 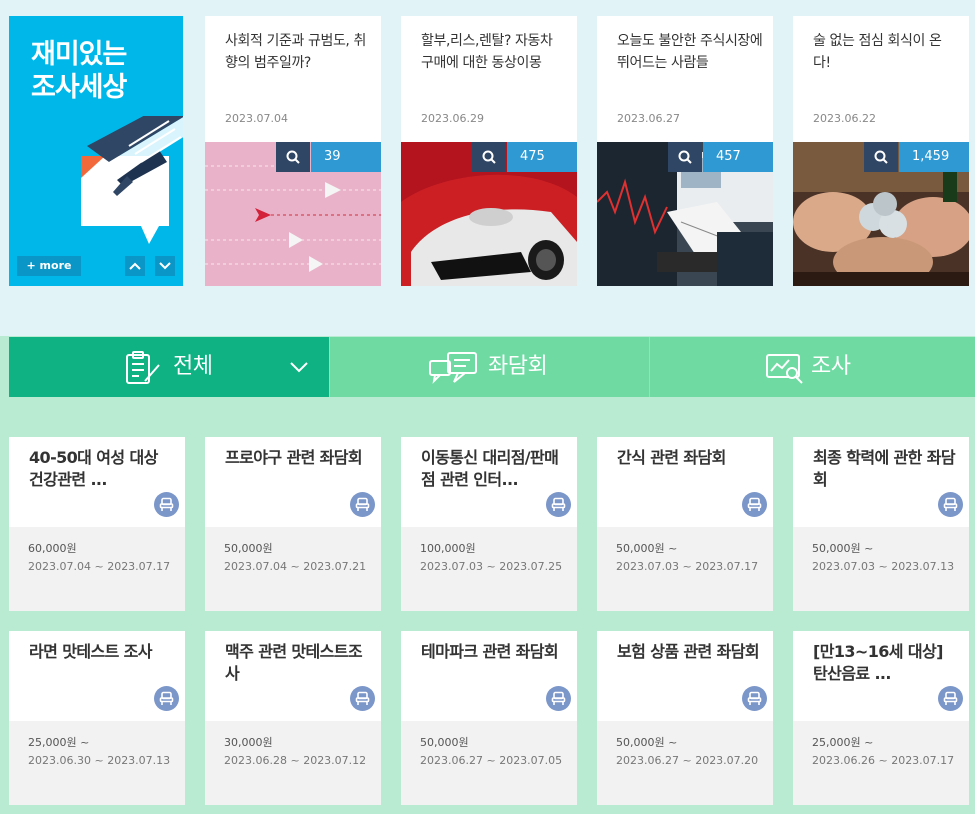 I want to click on more-button: + more, so click(x=49, y=266).